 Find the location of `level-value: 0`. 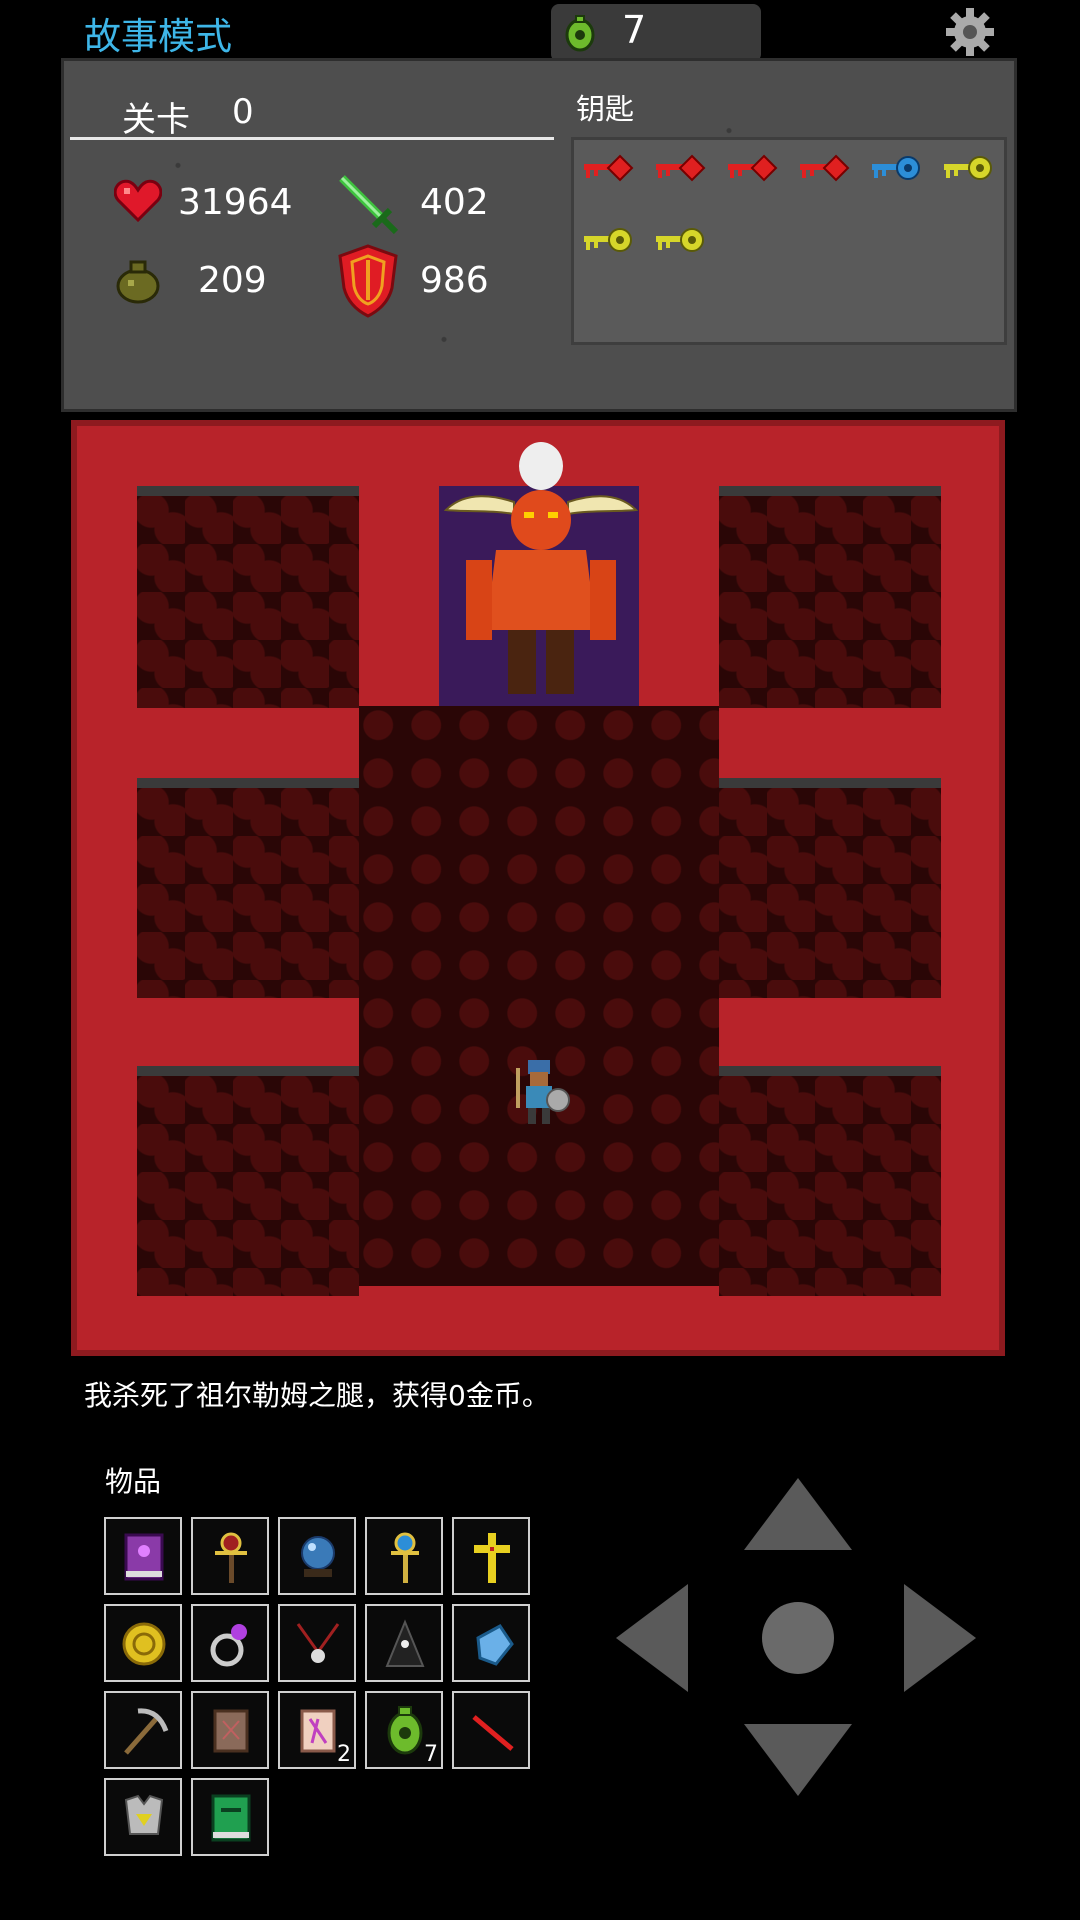

level-value: 0 is located at coordinates (243, 112).